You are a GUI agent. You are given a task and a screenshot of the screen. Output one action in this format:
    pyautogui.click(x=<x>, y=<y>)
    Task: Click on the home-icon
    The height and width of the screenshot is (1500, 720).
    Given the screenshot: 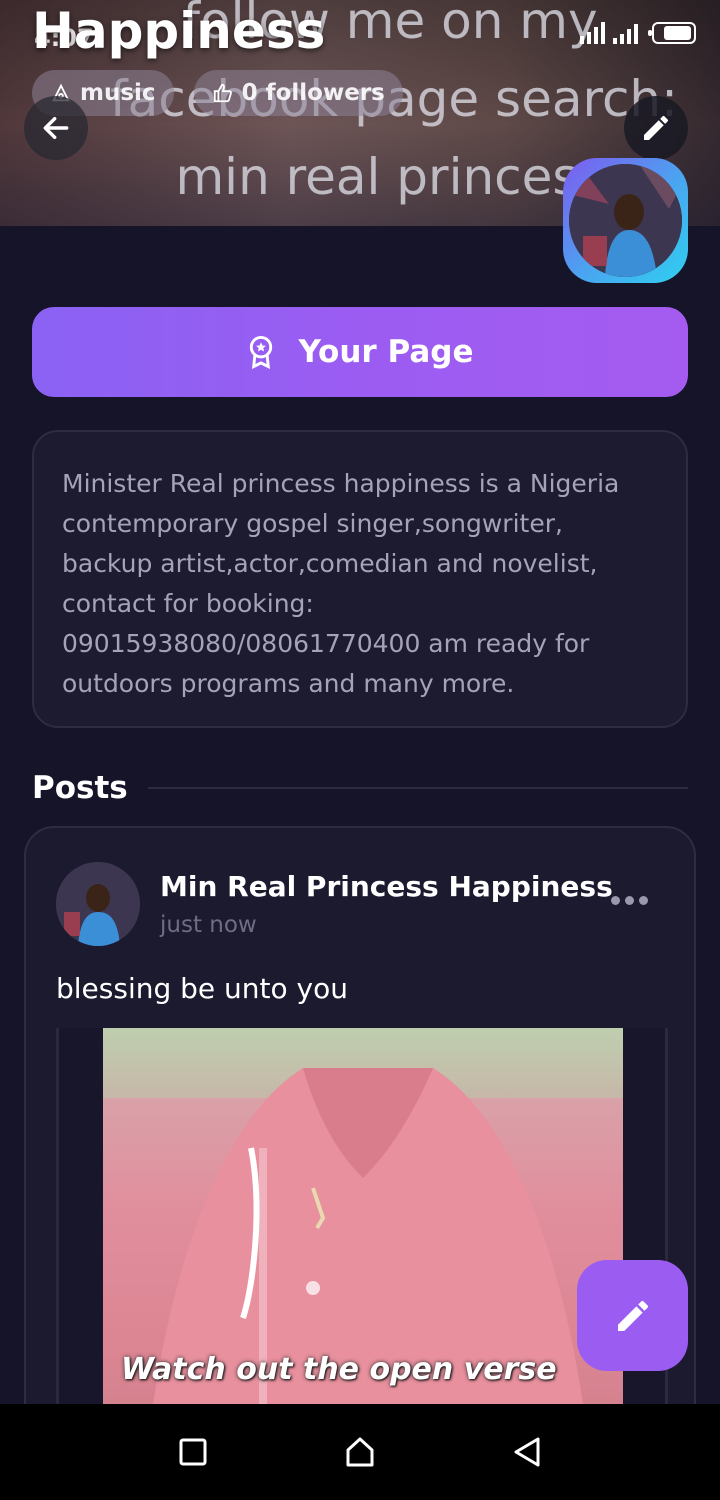 What is the action you would take?
    pyautogui.click(x=360, y=1452)
    